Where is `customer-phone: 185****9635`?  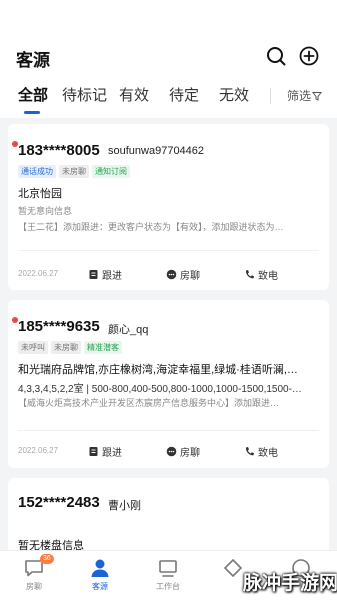 customer-phone: 185****9635 is located at coordinates (59, 326).